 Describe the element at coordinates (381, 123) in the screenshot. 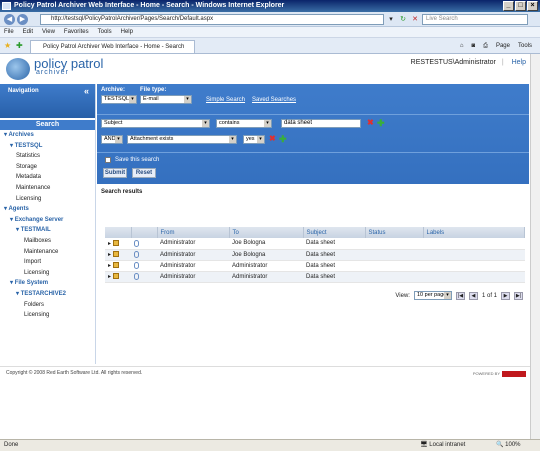

I see `add-criteria-icon: ✚` at that location.